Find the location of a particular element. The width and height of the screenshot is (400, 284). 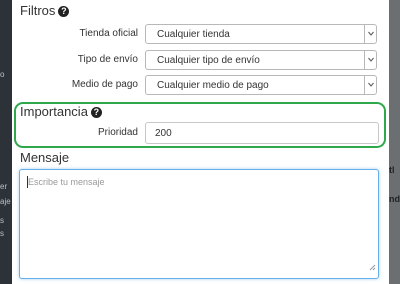

message-title: Mensaje is located at coordinates (45, 157).